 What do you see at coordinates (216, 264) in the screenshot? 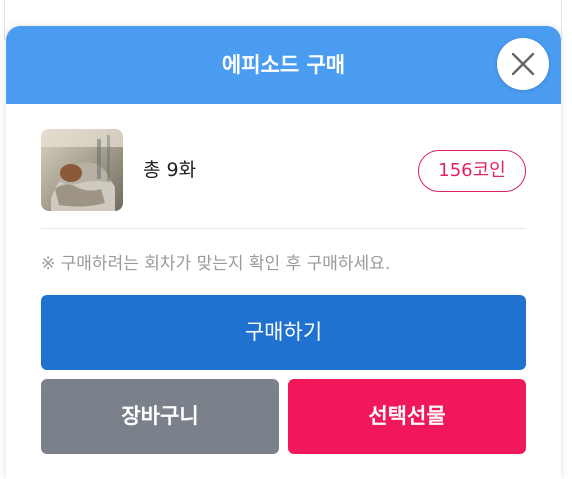
I see `purchase-notice: ※ 구매하려는 회차가 맞는지 확인 후 구매하세요.` at bounding box center [216, 264].